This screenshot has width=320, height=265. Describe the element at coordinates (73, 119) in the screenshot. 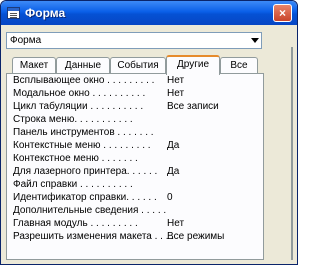

I see `property-label: Строка меню. . . . . . . . . . .` at that location.